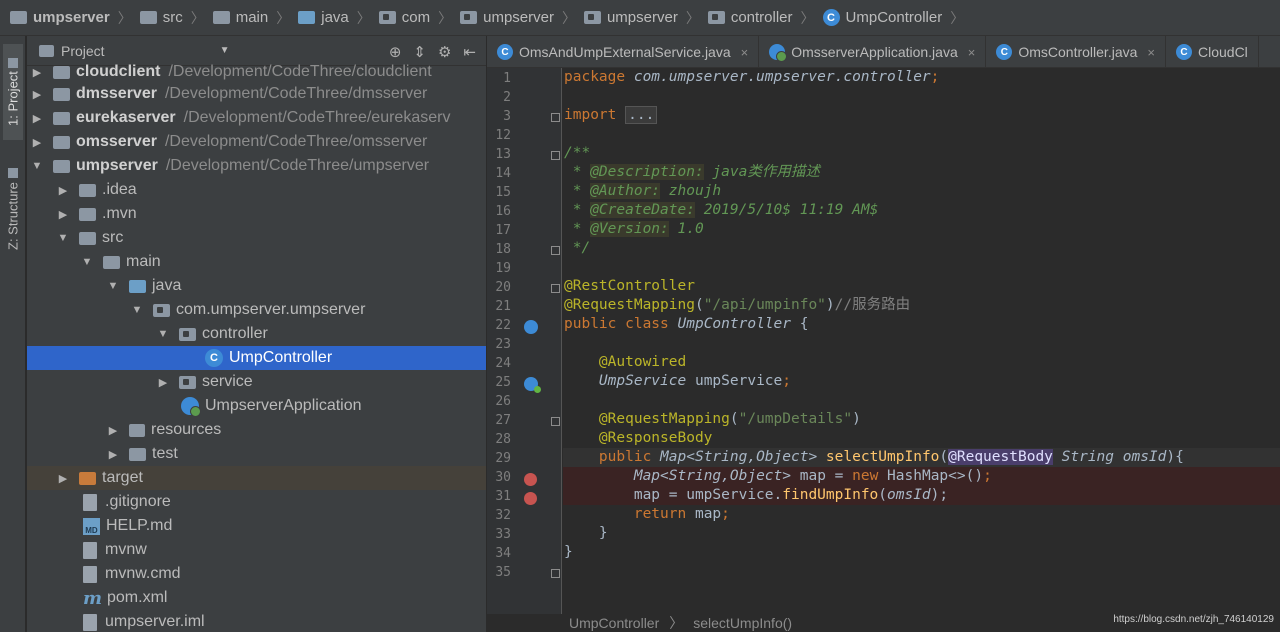  Describe the element at coordinates (256, 214) in the screenshot. I see `tree-item-mvn: ▶ .mvn` at that location.